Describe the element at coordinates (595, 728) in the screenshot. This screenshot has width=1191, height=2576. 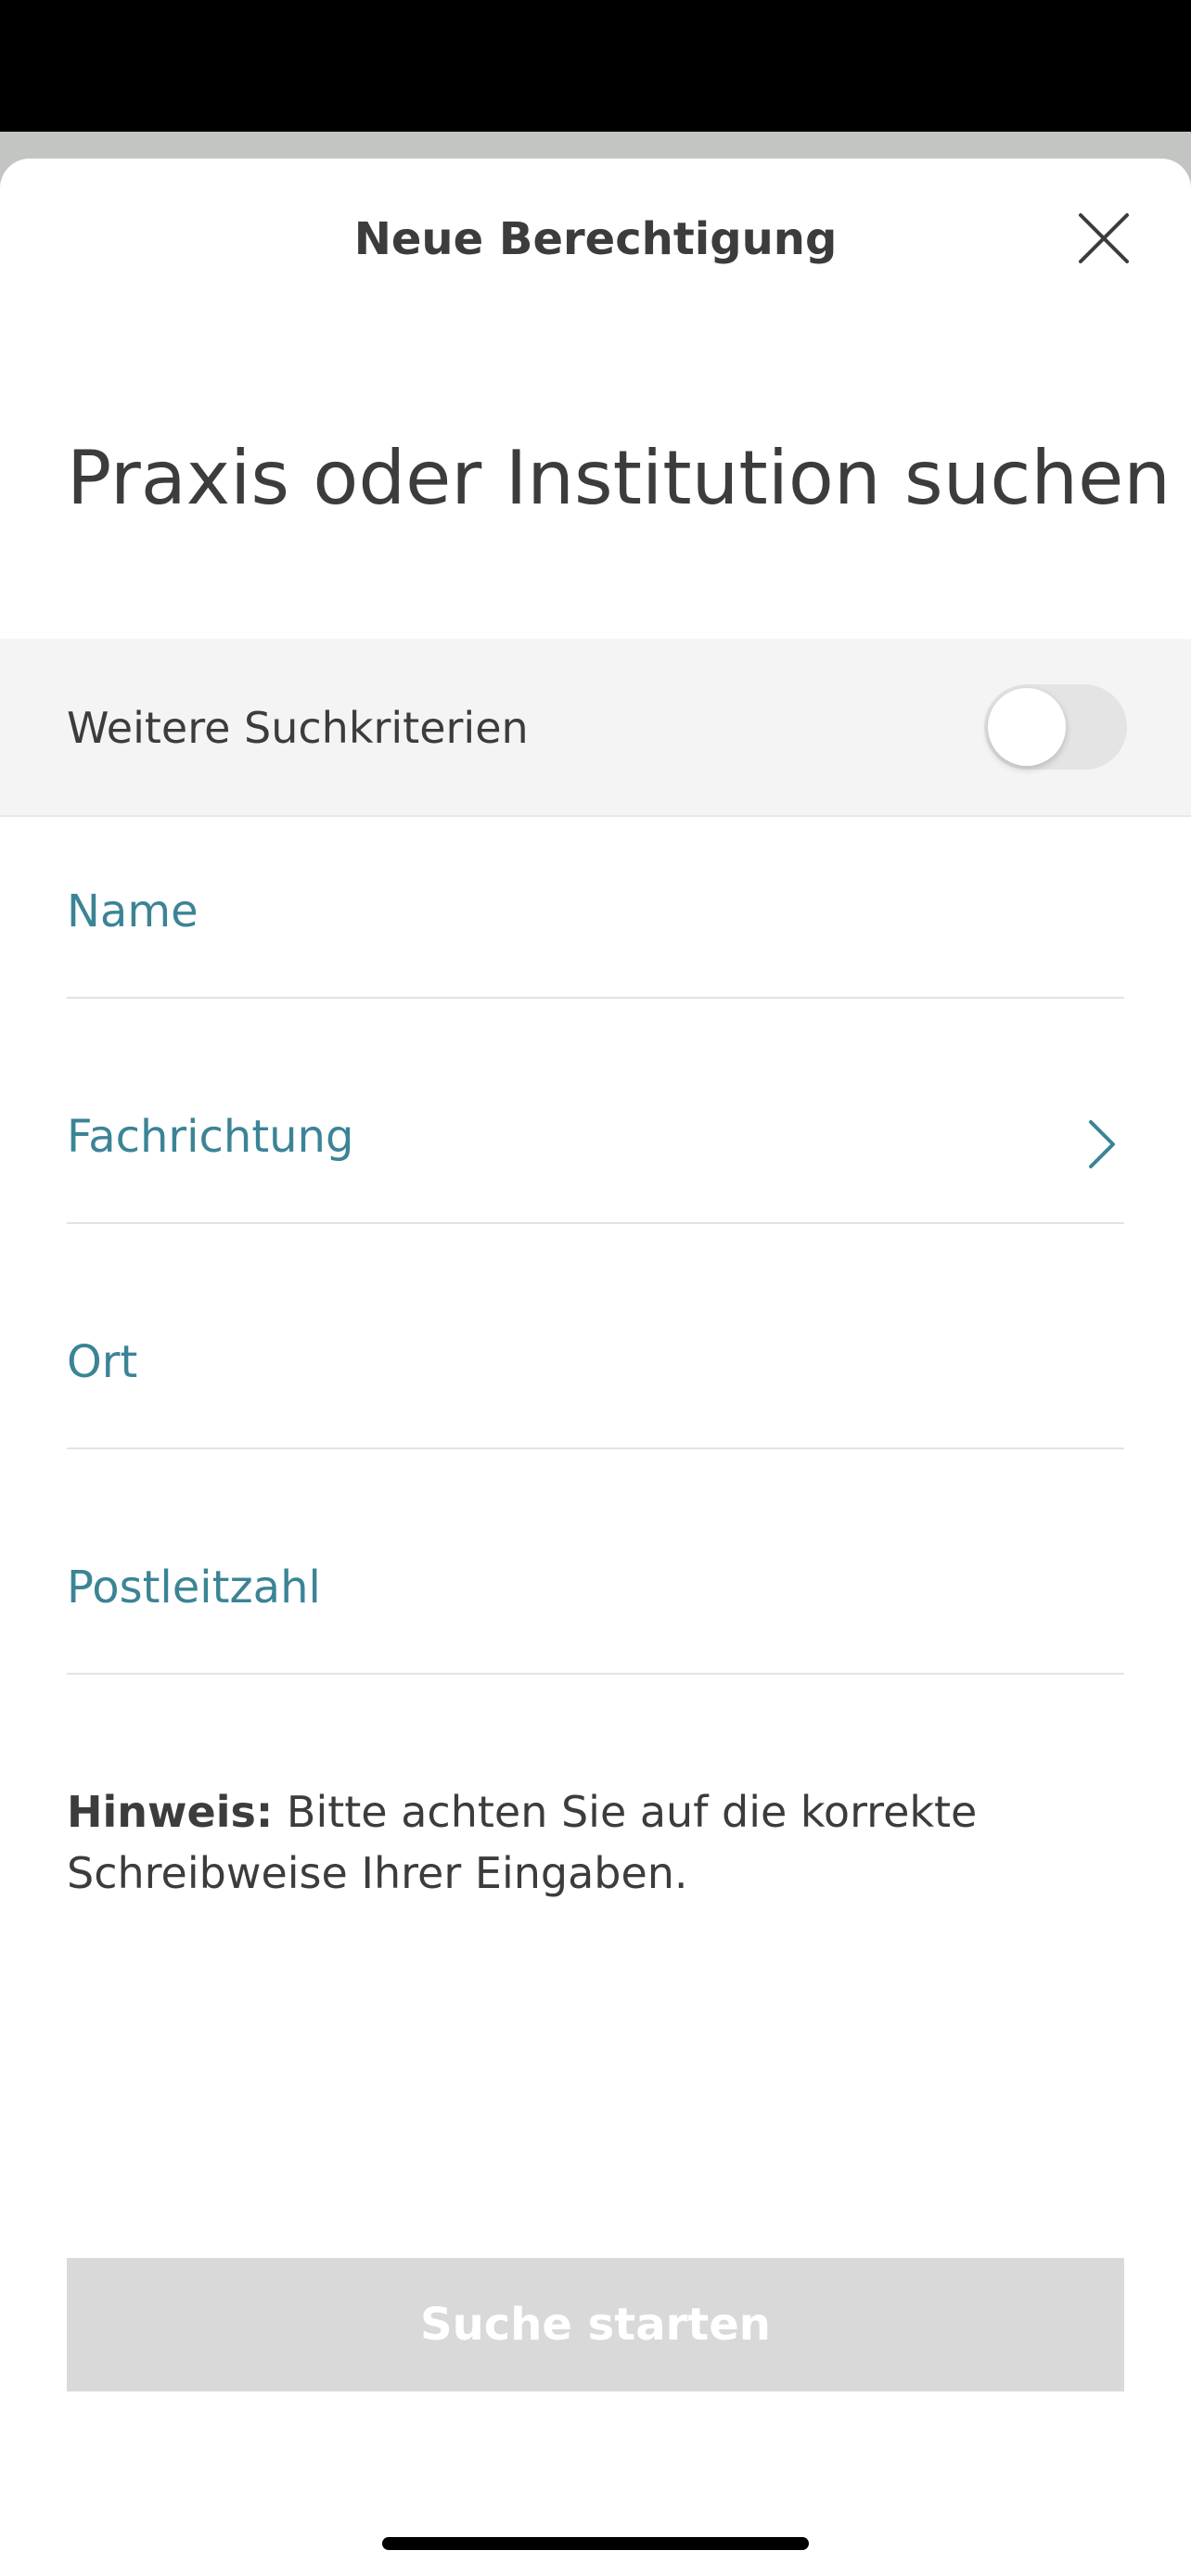
I see `further-criteria-row: Weitere Suchkriterien` at that location.